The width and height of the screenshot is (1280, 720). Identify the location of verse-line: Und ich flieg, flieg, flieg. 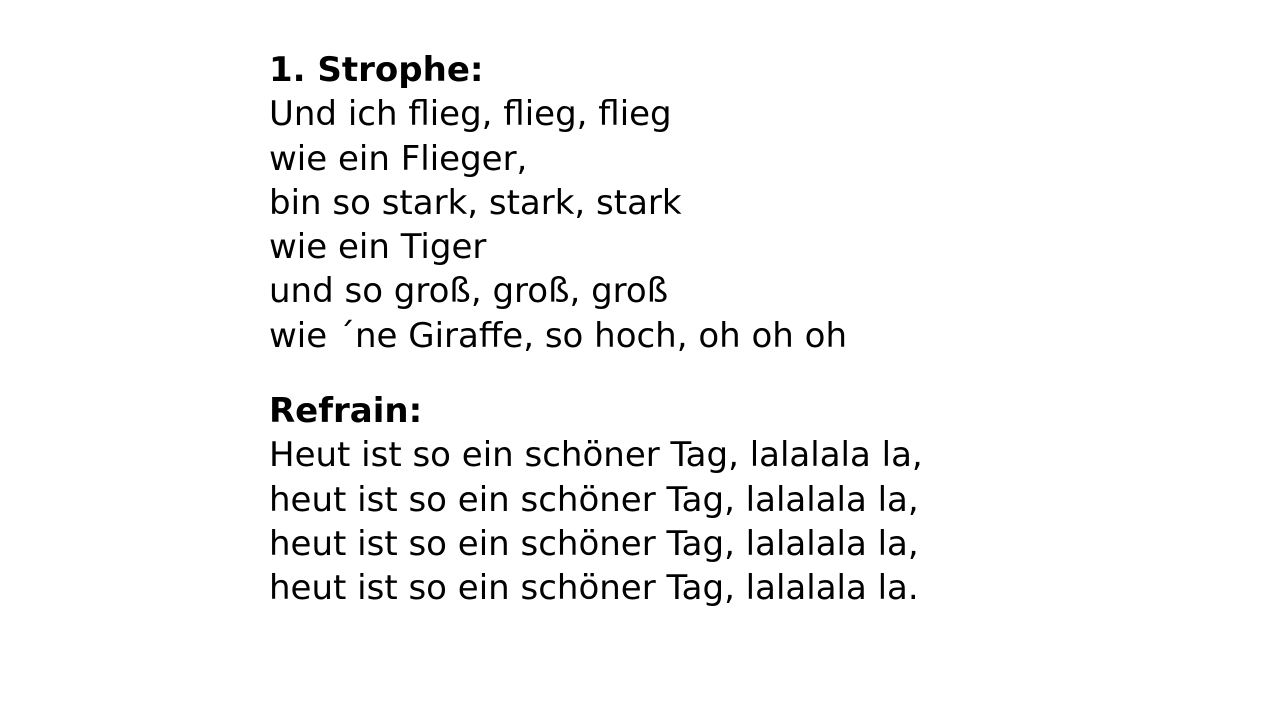
(470, 114).